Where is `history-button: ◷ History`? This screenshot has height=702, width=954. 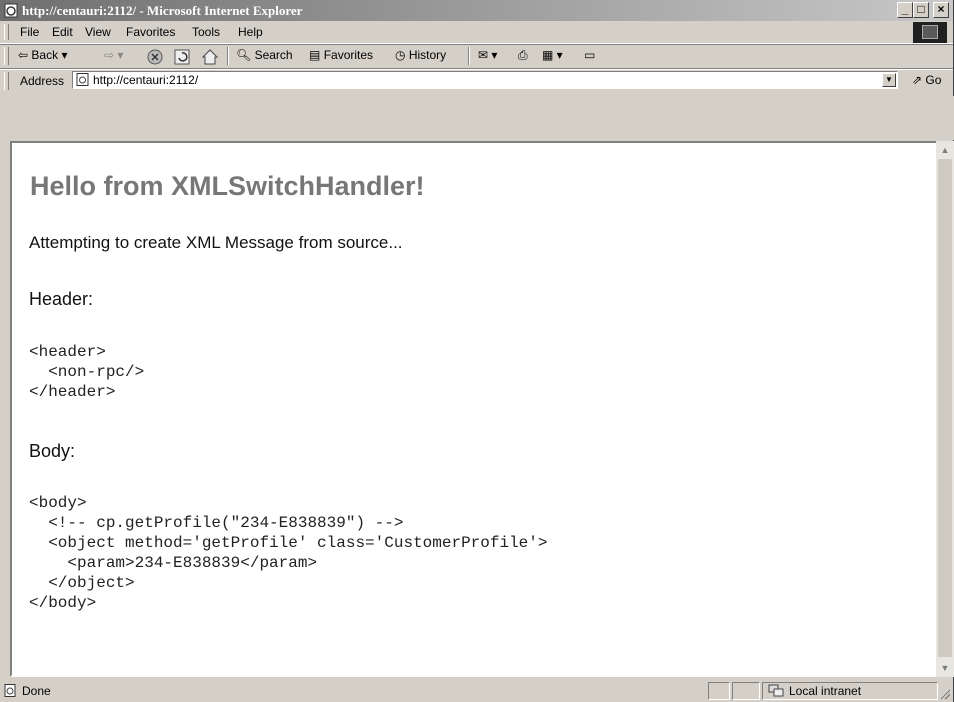
history-button: ◷ History is located at coordinates (420, 55).